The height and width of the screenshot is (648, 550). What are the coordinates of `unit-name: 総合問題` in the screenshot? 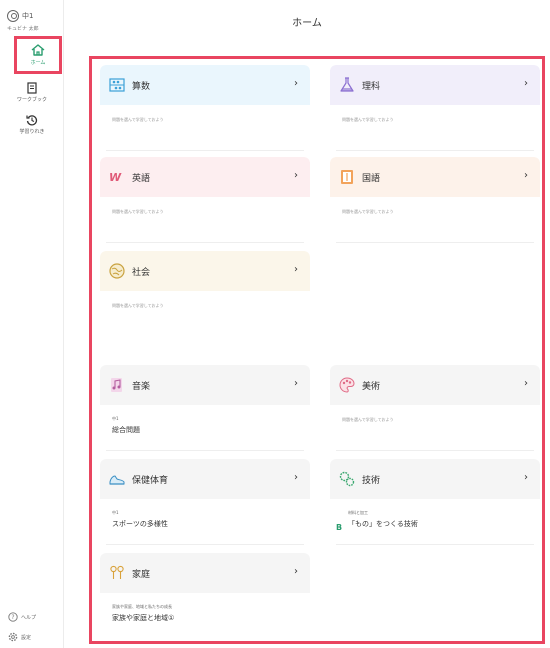 It's located at (126, 430).